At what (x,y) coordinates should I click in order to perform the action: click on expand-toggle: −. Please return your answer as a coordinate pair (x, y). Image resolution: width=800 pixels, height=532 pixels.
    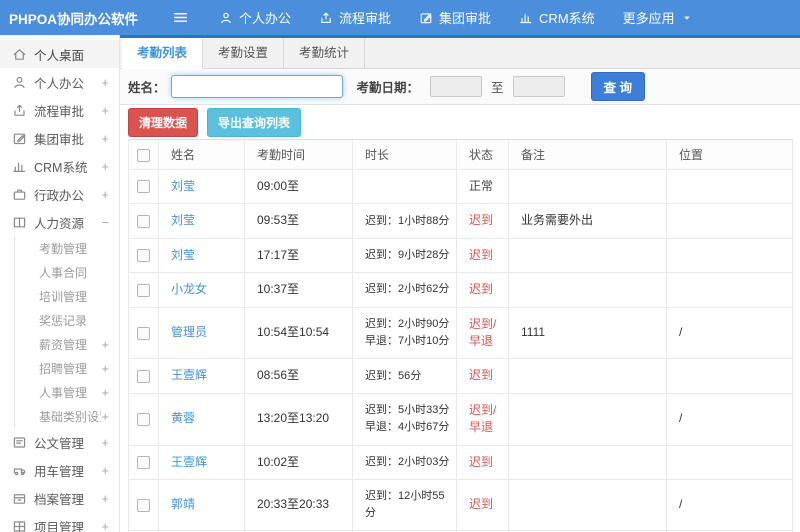
    Looking at the image, I should click on (105, 222).